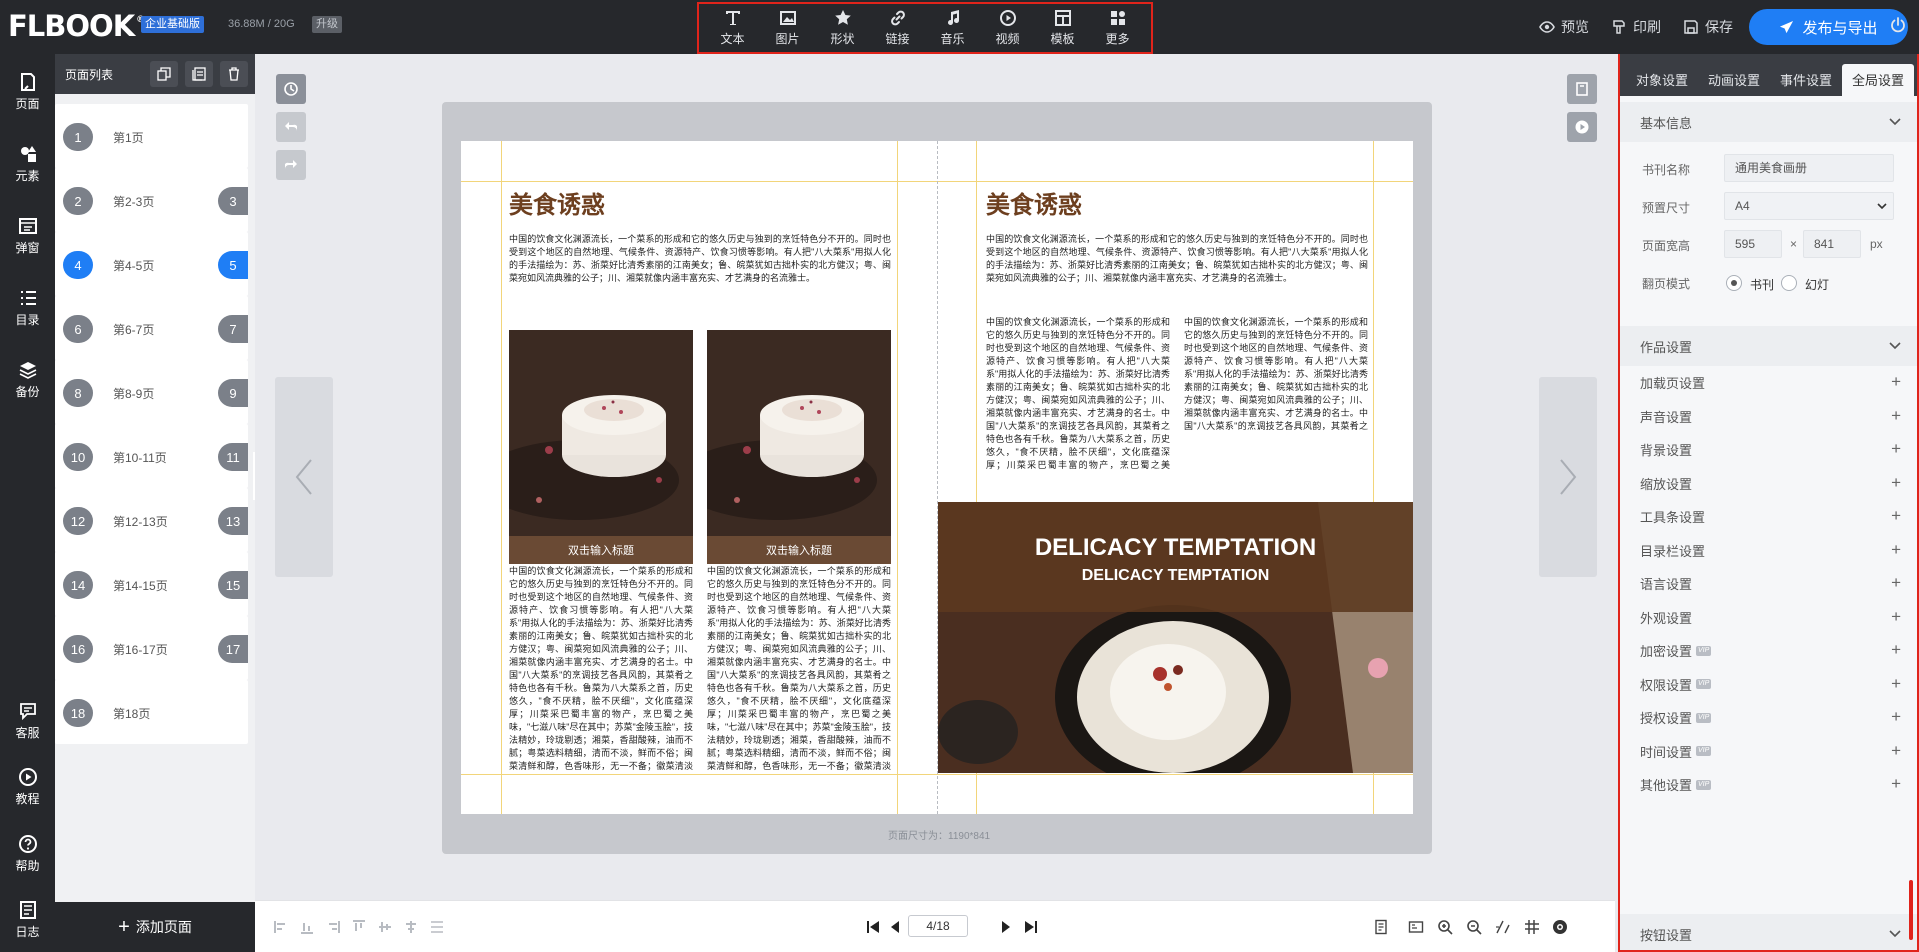  I want to click on settings-row: 声音设置 +, so click(1768, 416).